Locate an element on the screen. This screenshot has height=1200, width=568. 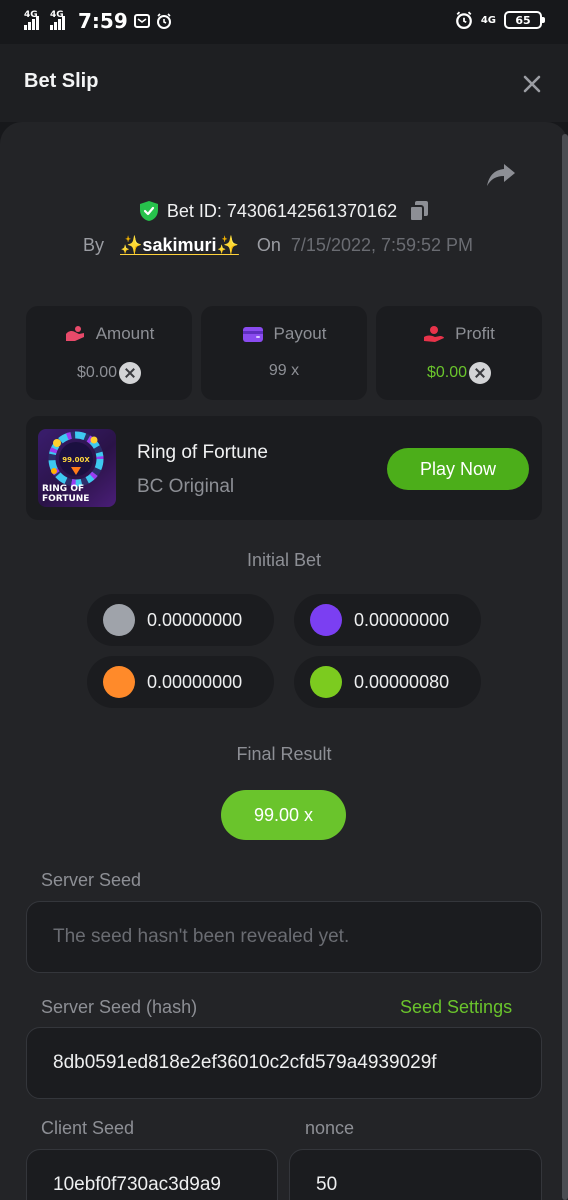
signal-1-icon: 4G is located at coordinates (34, 20).